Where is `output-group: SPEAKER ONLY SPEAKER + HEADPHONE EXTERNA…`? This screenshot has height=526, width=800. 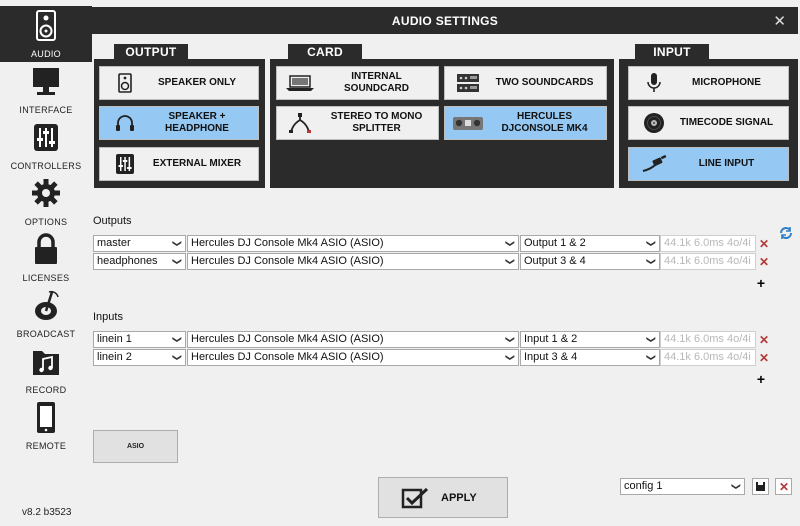
output-group: SPEAKER ONLY SPEAKER + HEADPHONE EXTERNA… is located at coordinates (179, 123).